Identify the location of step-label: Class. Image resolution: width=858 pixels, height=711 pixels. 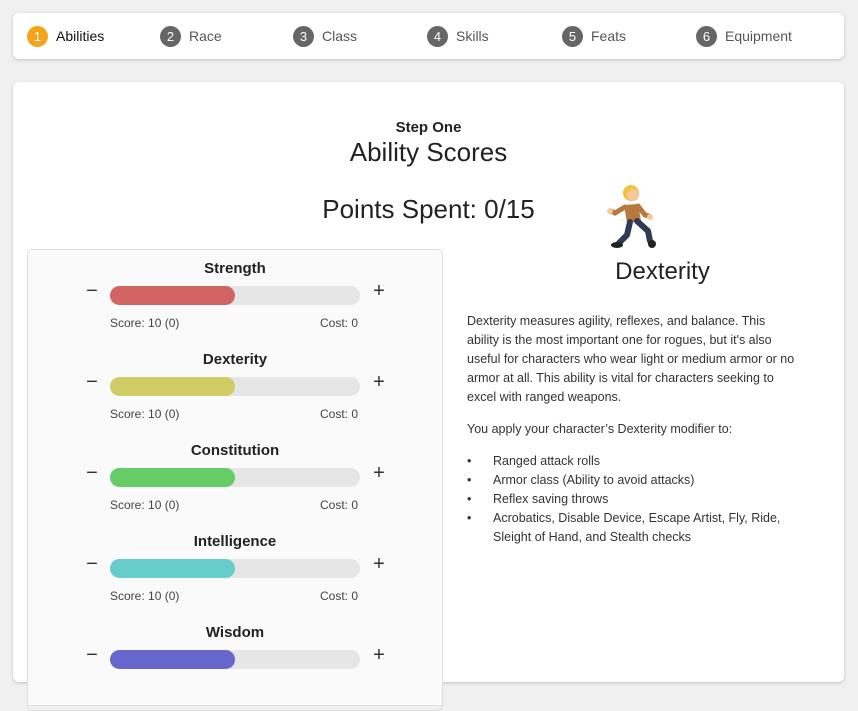
(340, 36).